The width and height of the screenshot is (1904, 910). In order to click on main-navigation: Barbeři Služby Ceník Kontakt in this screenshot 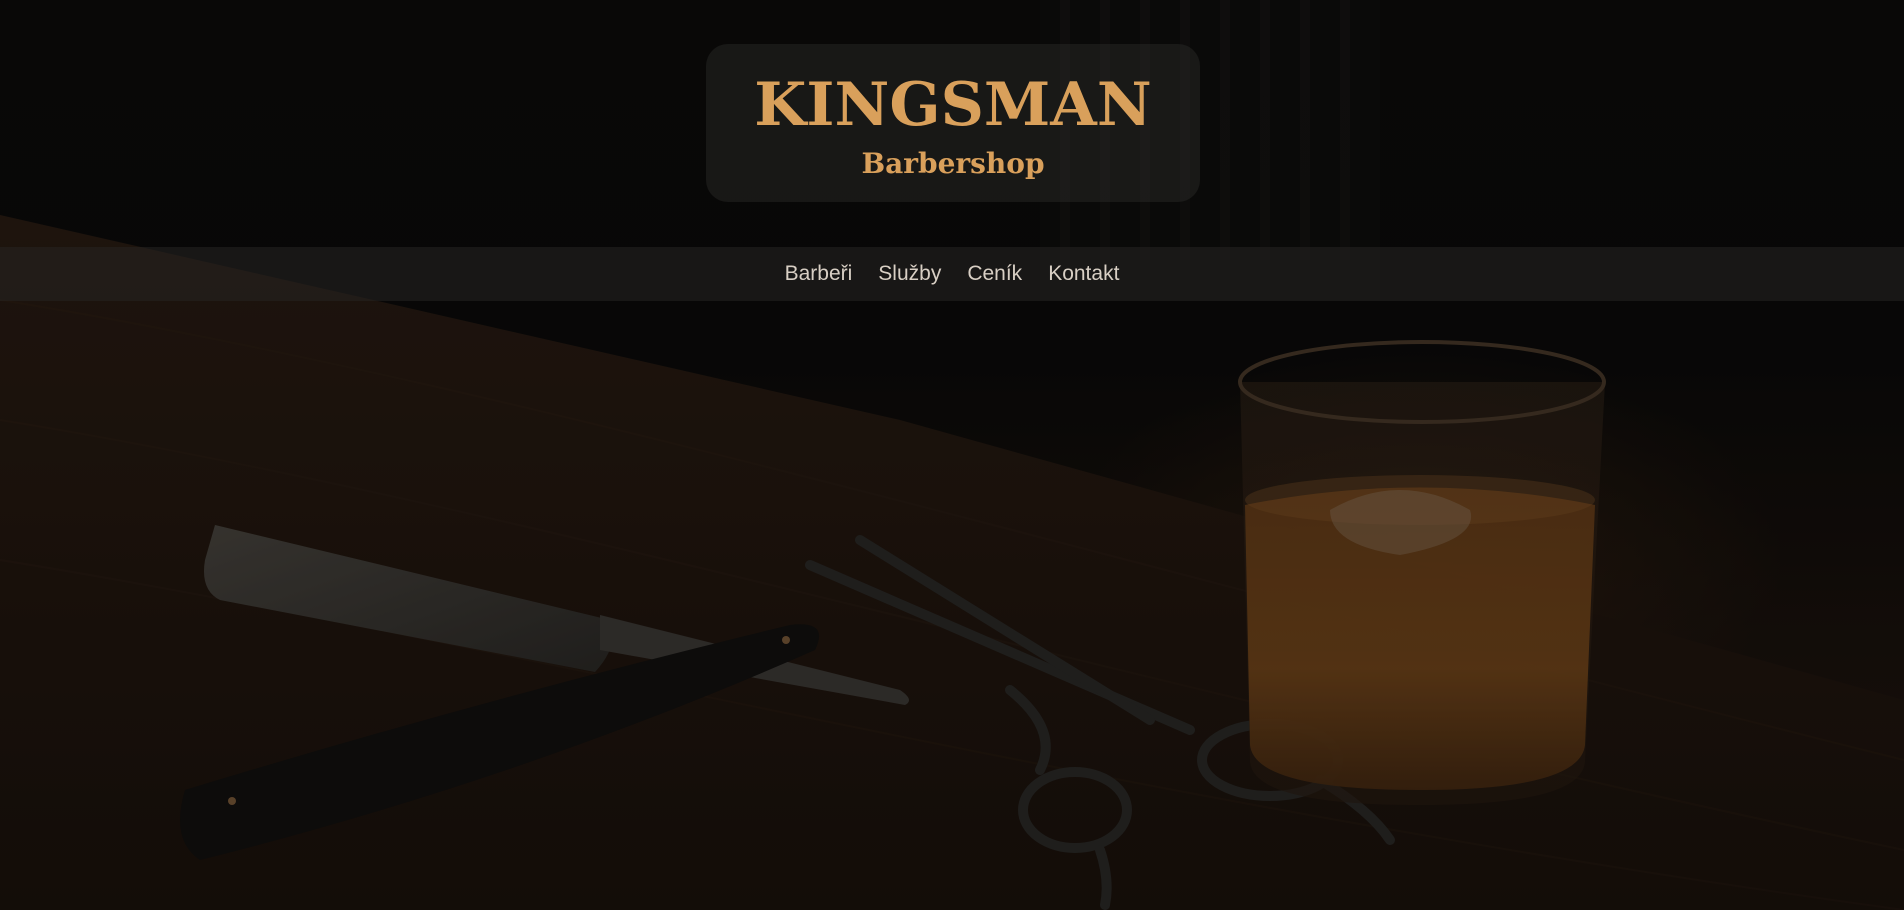, I will do `click(952, 274)`.